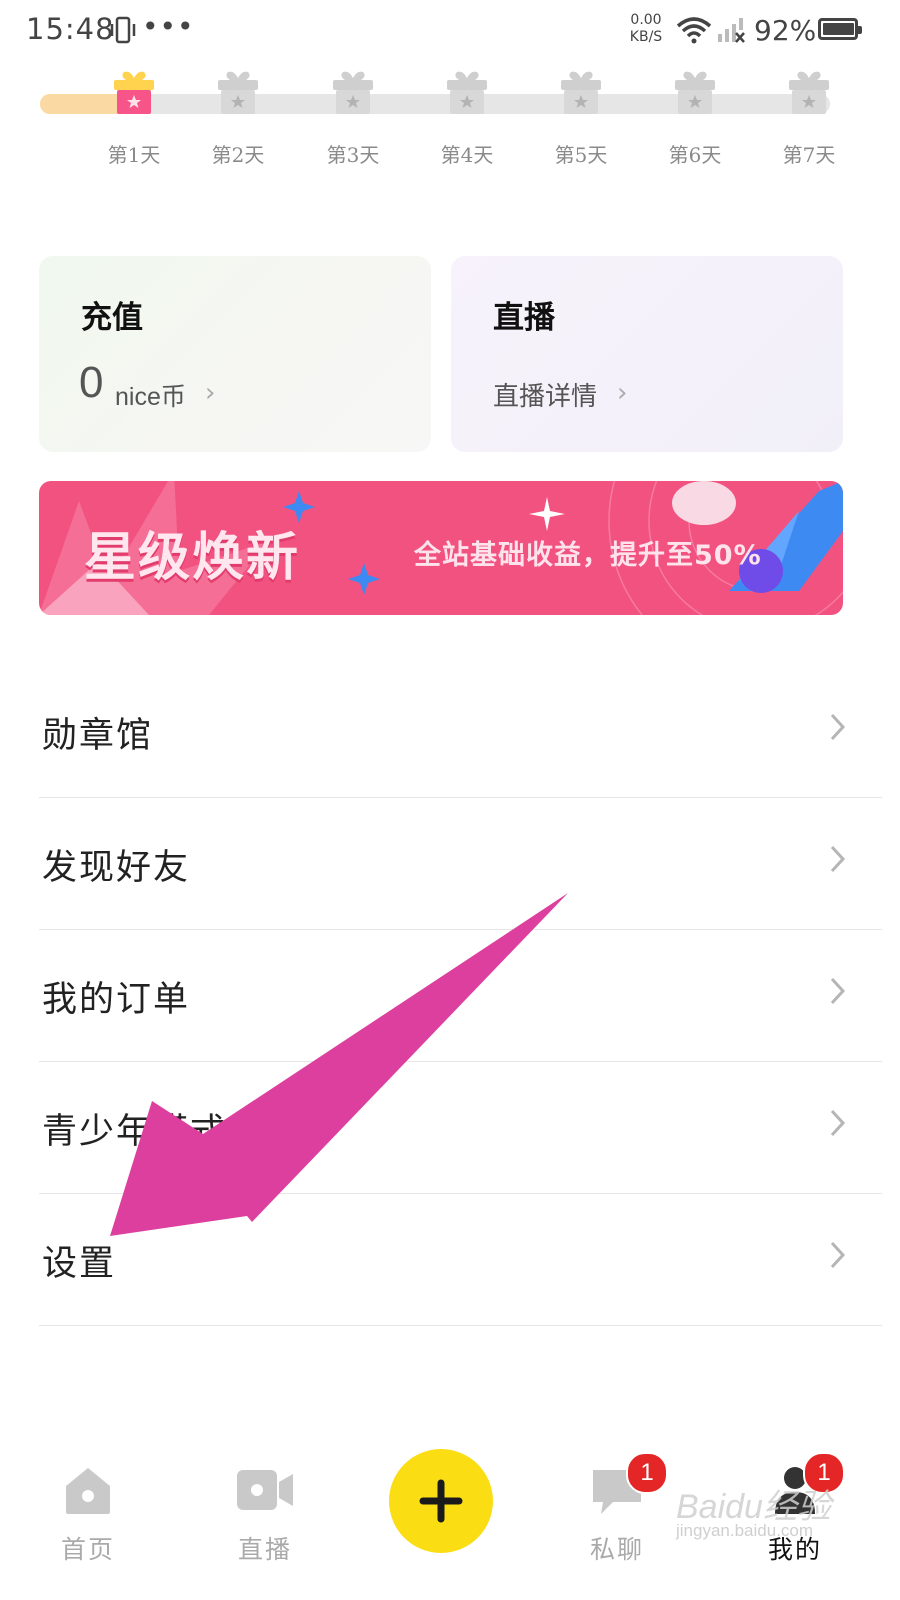 This screenshot has width=900, height=1600. I want to click on nav-home: 首页, so click(88, 1513).